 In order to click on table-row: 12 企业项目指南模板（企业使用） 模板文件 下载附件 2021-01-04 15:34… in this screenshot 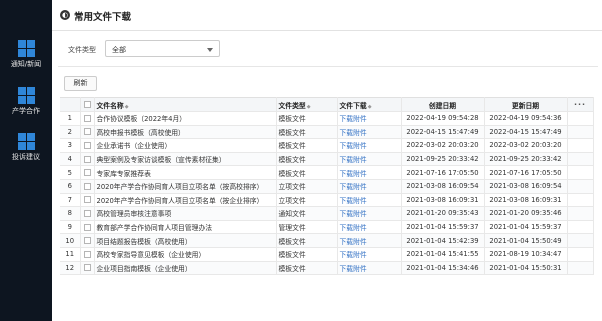, I will do `click(327, 268)`.